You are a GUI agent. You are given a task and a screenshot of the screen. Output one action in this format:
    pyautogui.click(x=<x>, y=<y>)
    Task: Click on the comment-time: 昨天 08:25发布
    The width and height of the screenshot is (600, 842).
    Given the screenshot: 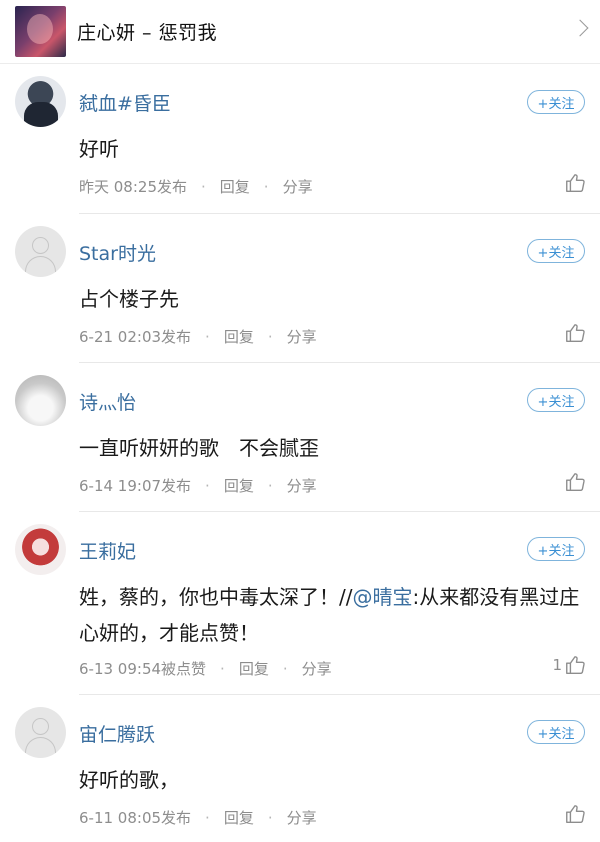 What is the action you would take?
    pyautogui.click(x=133, y=187)
    